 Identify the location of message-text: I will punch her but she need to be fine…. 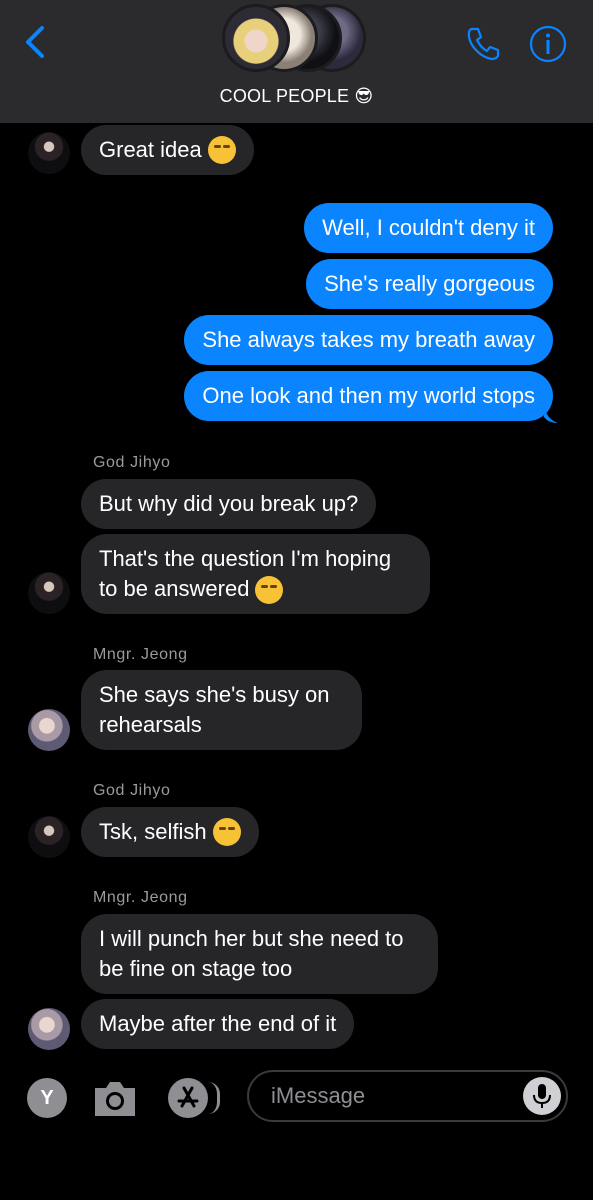
(251, 953).